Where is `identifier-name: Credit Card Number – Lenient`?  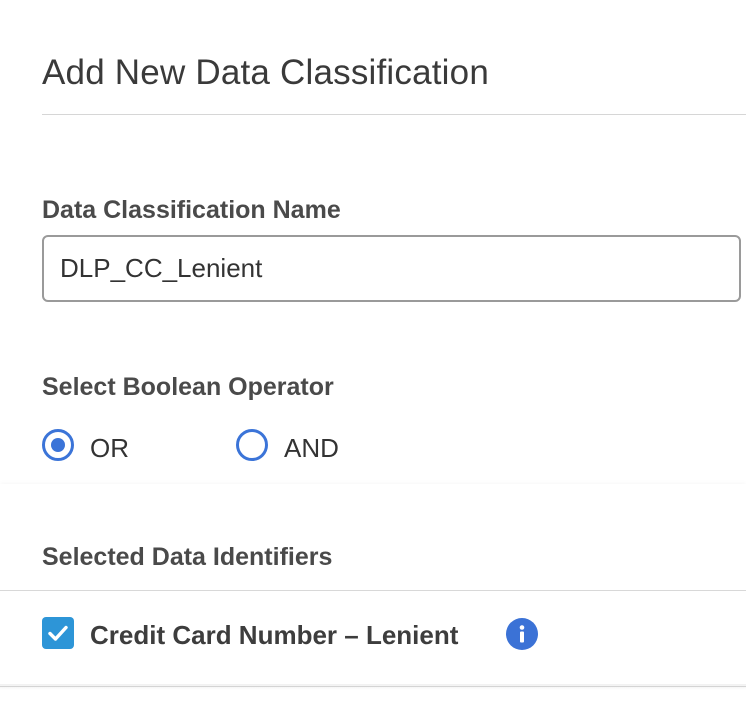 identifier-name: Credit Card Number – Lenient is located at coordinates (274, 635).